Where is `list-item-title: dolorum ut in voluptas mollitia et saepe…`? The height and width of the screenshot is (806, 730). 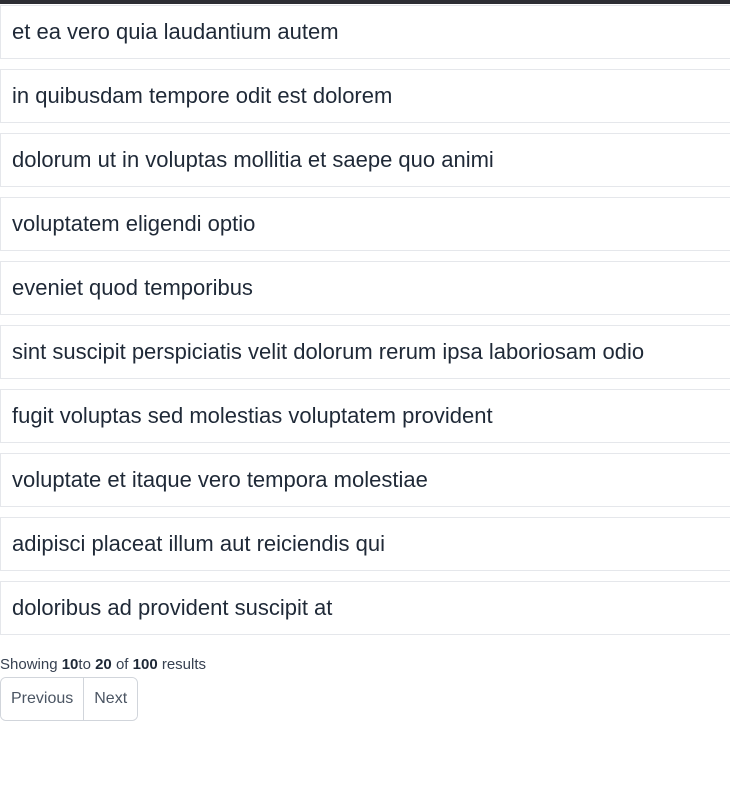
list-item-title: dolorum ut in voluptas mollitia et saepe… is located at coordinates (253, 159).